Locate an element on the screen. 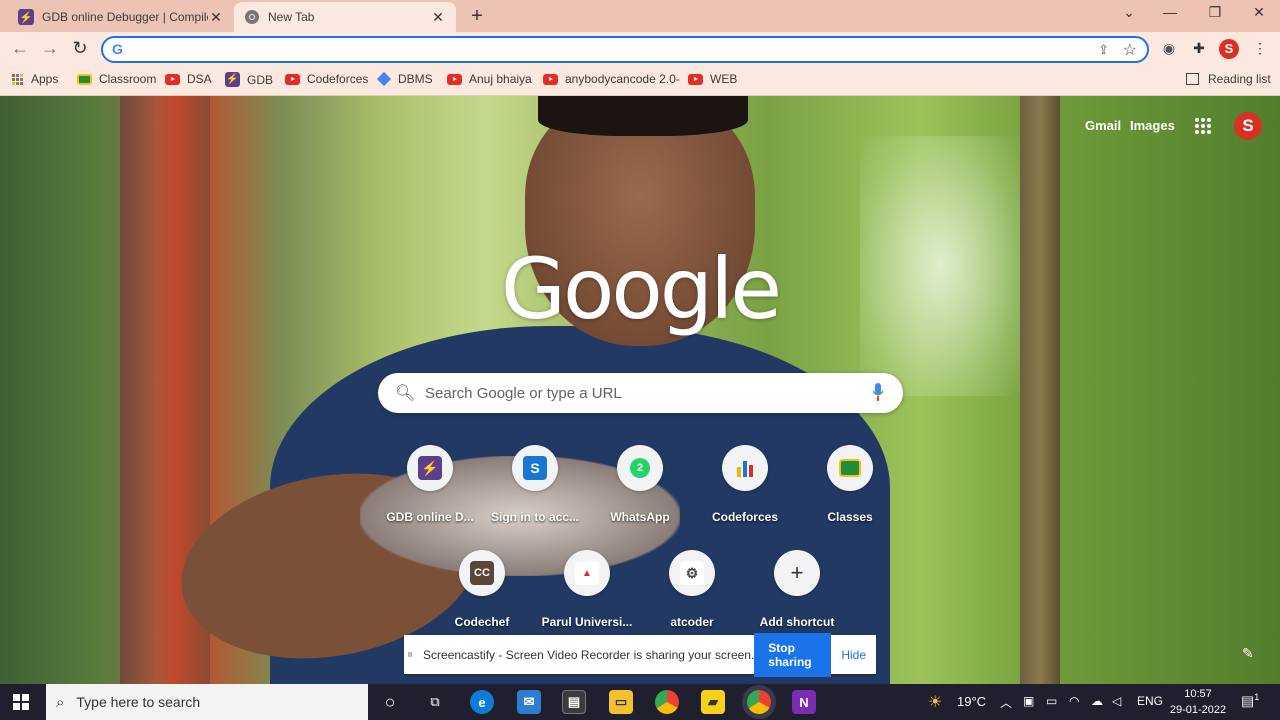 This screenshot has width=1280, height=720. tab-title: GDB online Debugger | Compiler is located at coordinates (125, 17).